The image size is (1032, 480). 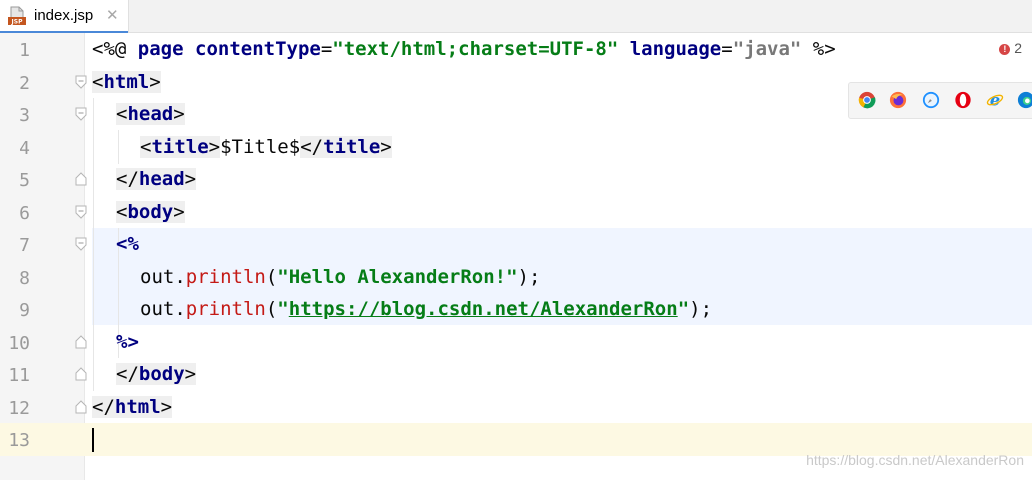 What do you see at coordinates (1024, 100) in the screenshot?
I see `edge-icon` at bounding box center [1024, 100].